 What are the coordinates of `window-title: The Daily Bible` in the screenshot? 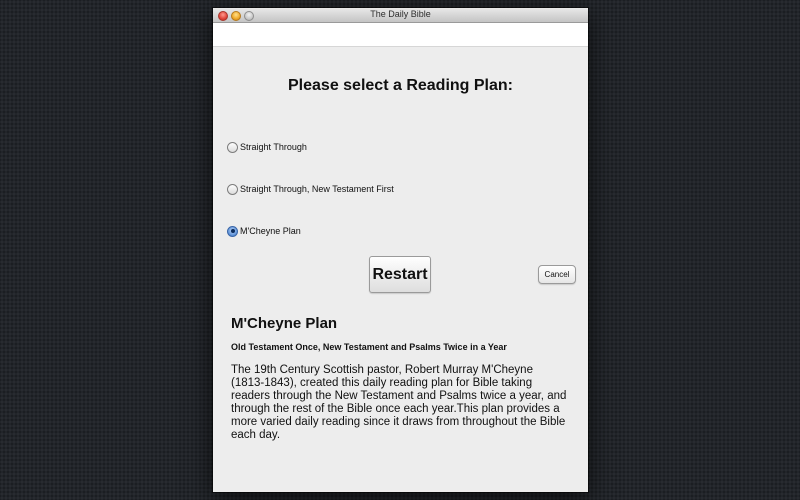 It's located at (400, 14).